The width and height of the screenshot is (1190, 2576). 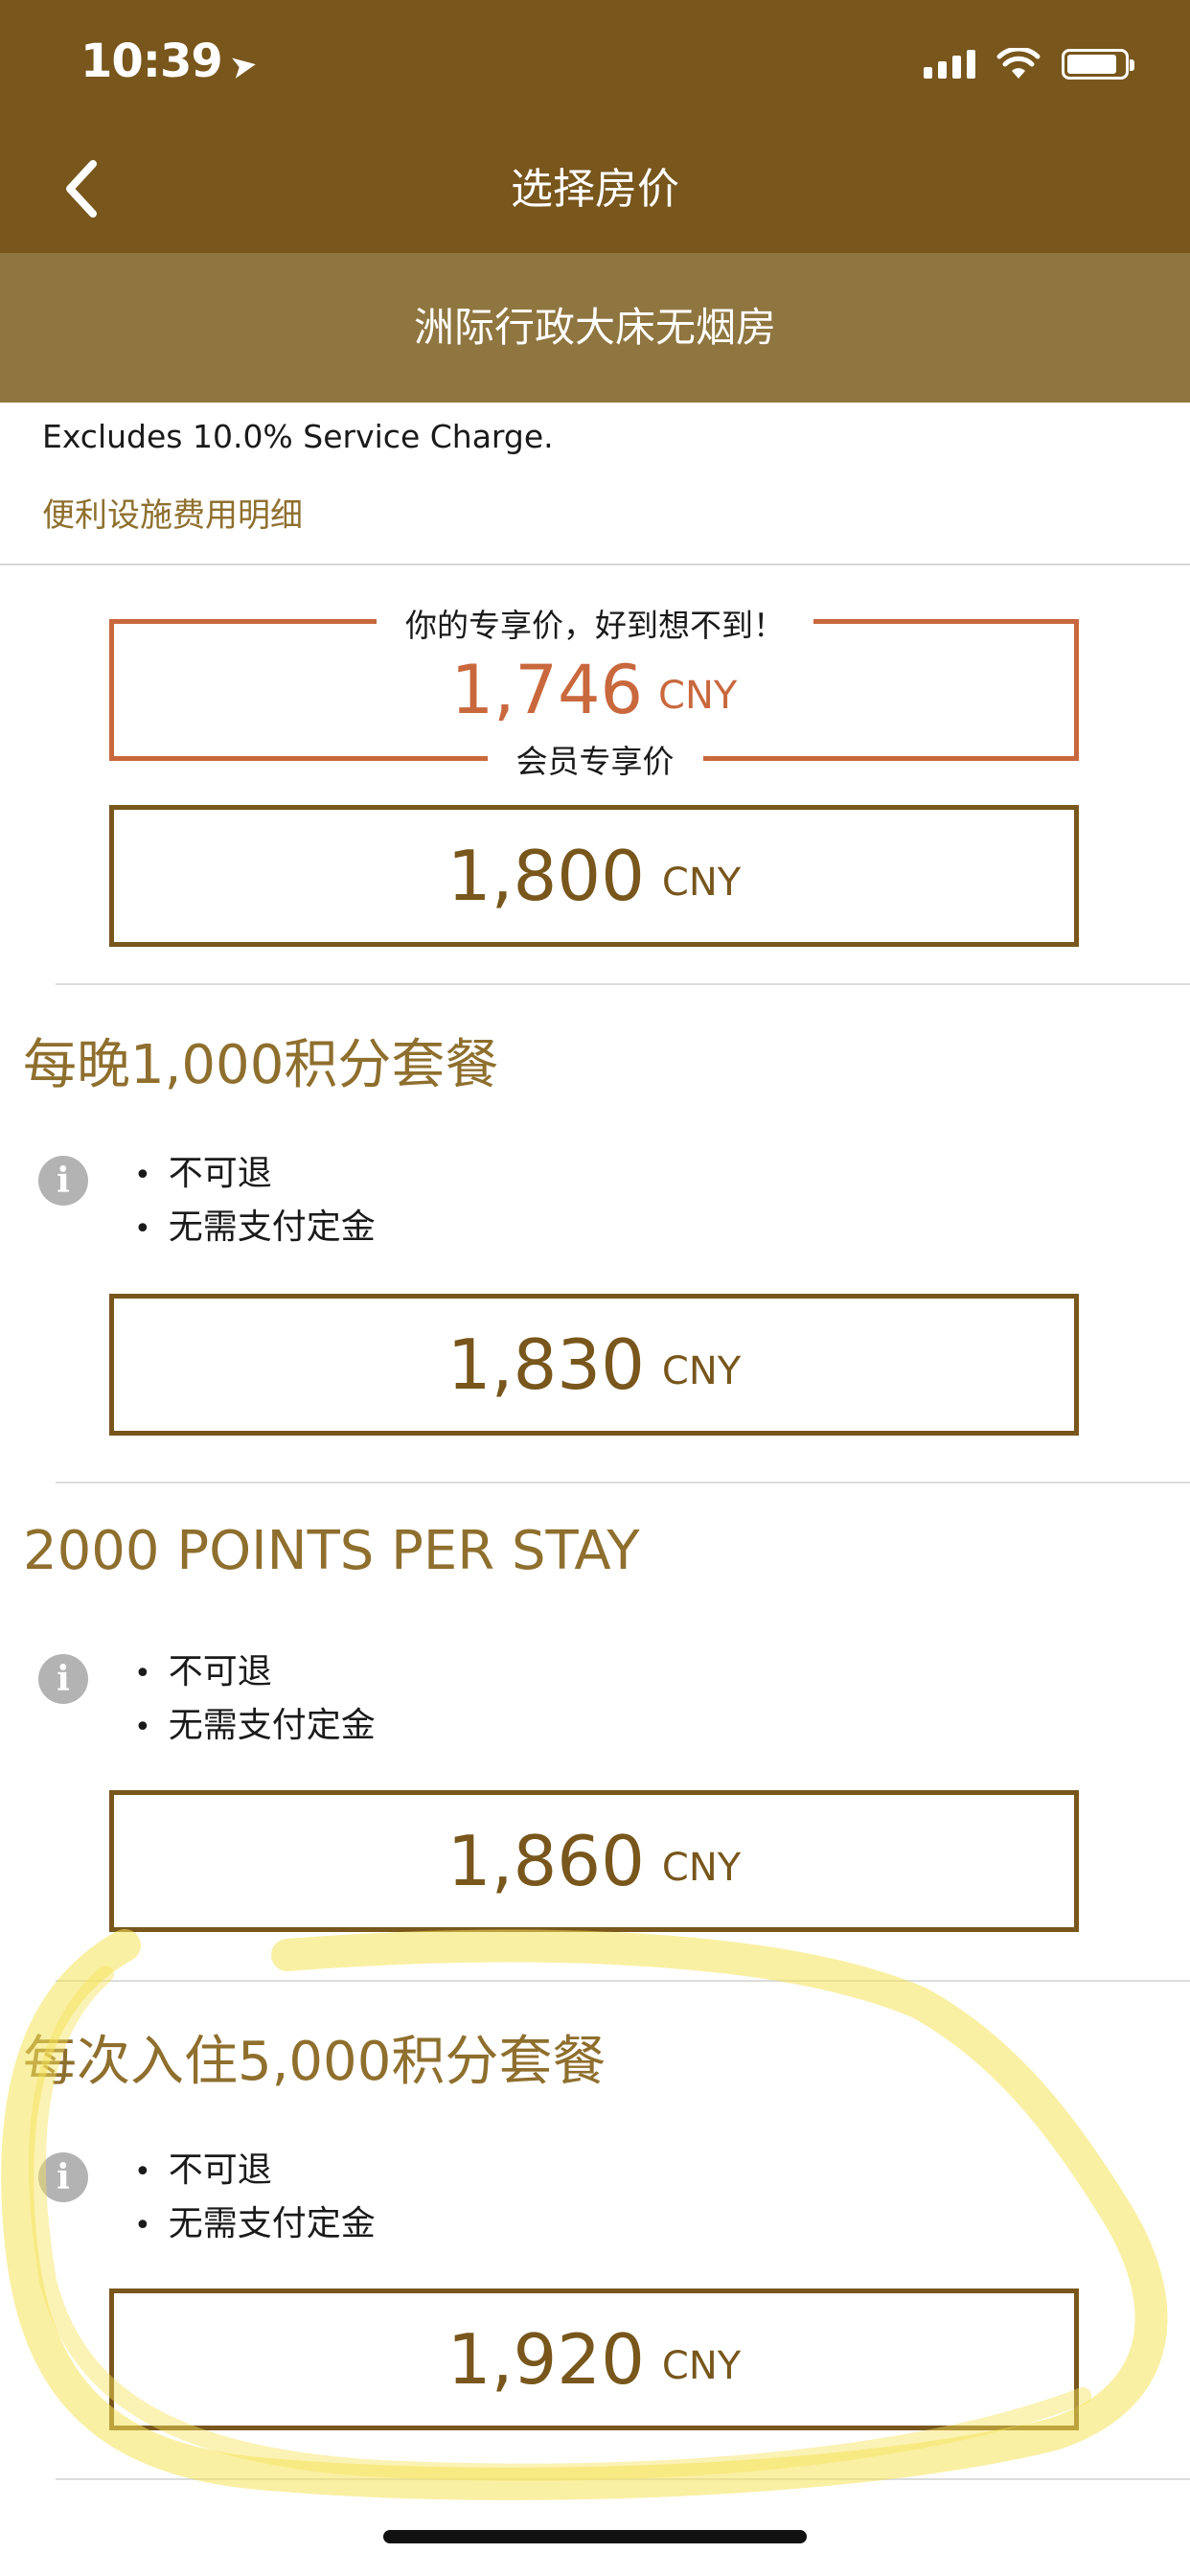 I want to click on status-time: 10:39 ➤, so click(x=170, y=61).